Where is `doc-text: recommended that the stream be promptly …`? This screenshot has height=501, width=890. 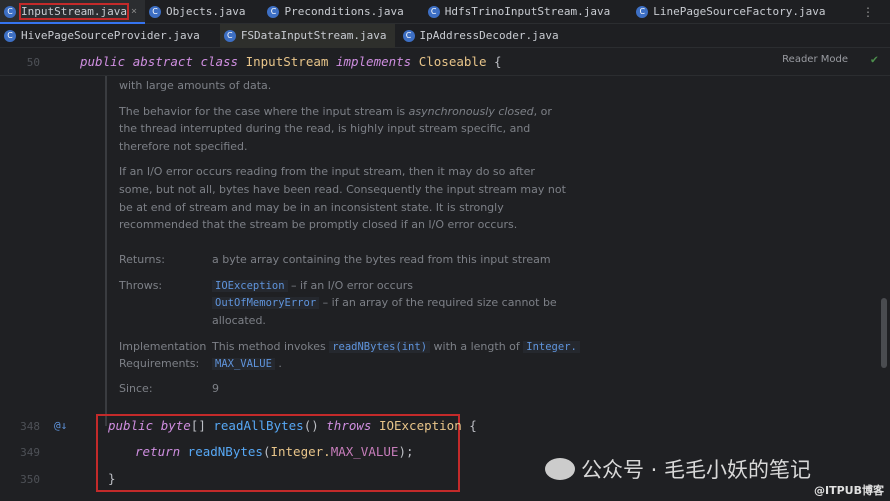
doc-text: recommended that the stream be promptly … is located at coordinates (318, 224).